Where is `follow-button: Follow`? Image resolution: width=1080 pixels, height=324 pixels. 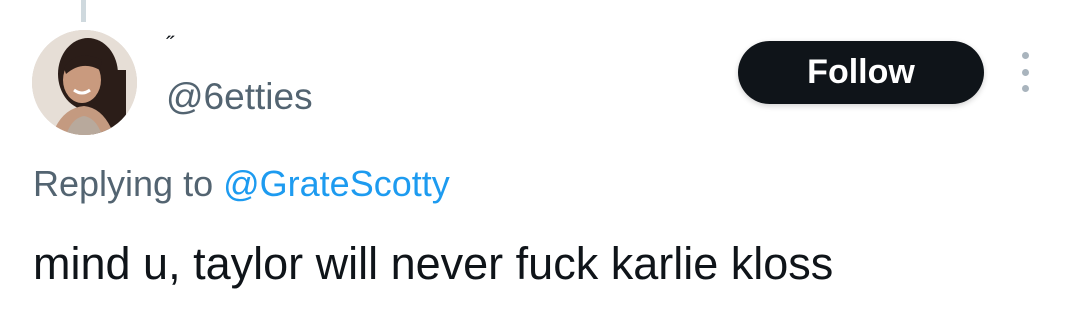
follow-button: Follow is located at coordinates (861, 72).